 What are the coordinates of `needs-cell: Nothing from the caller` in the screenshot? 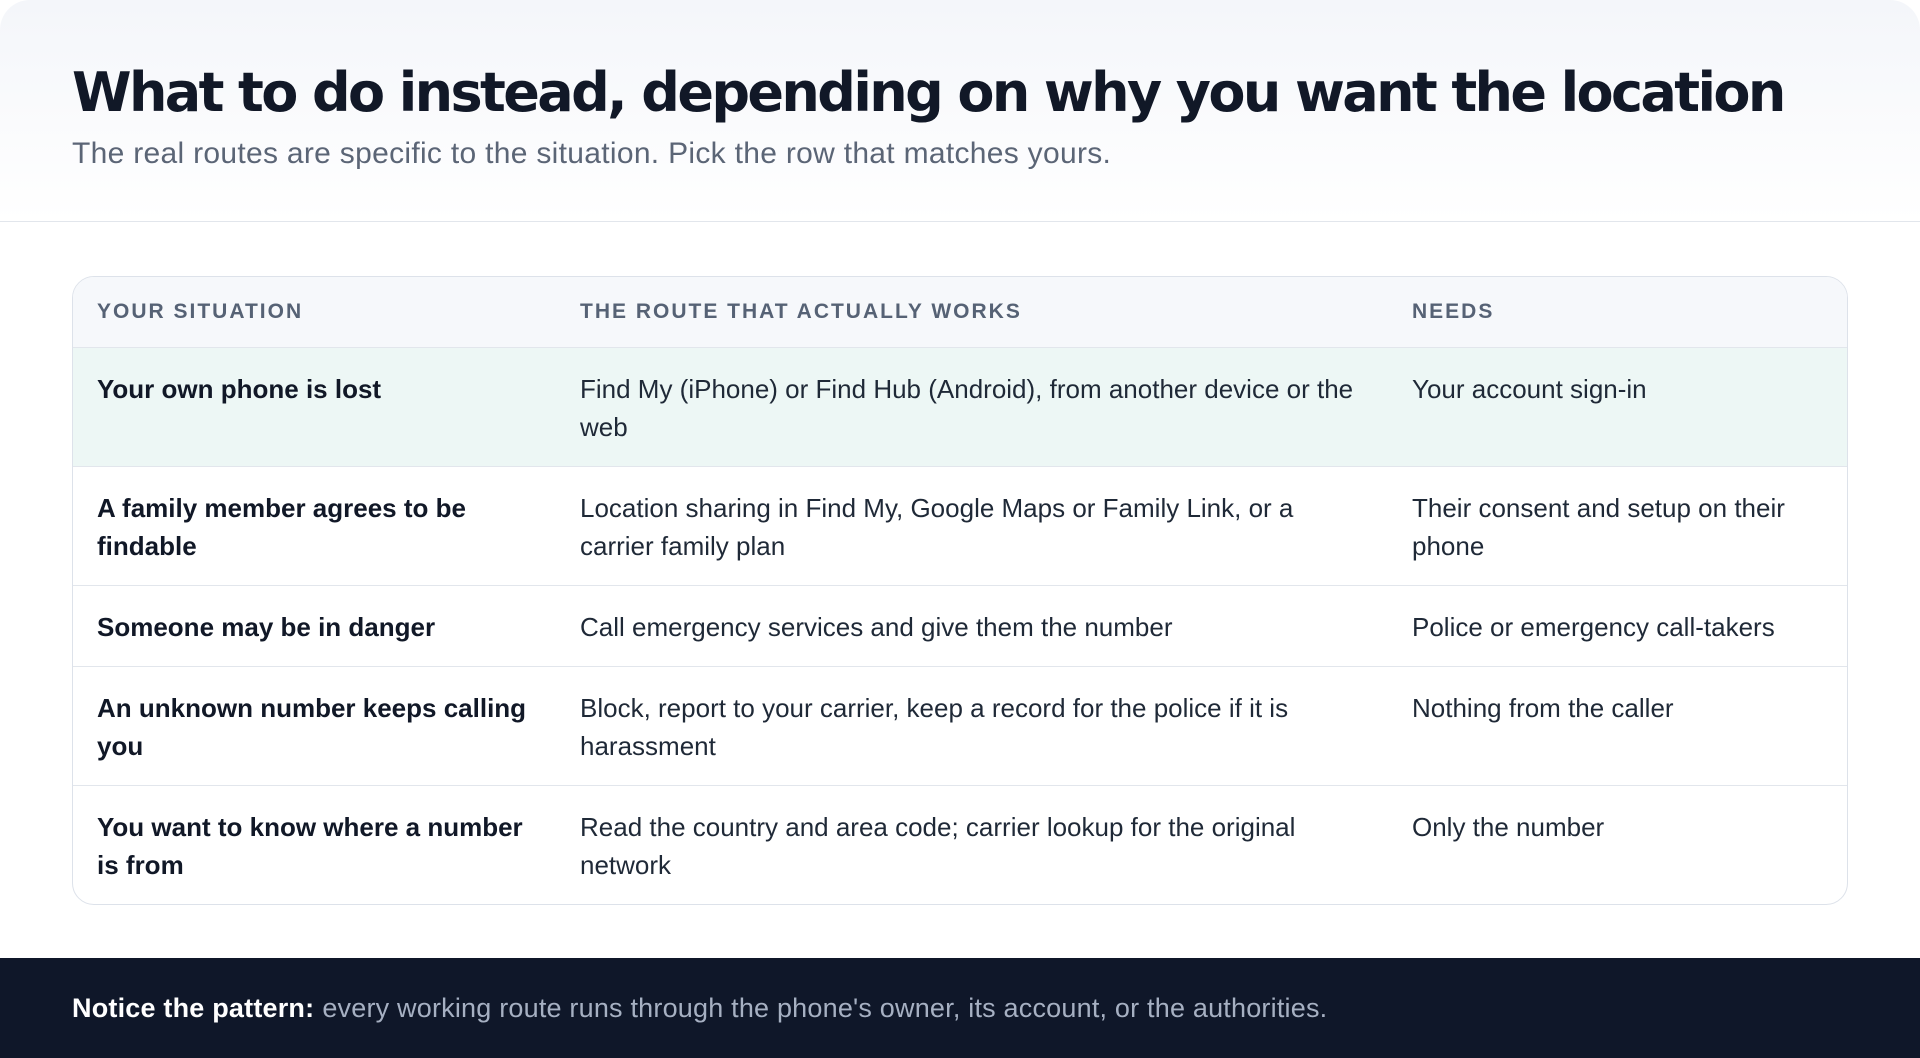 It's located at (1617, 726).